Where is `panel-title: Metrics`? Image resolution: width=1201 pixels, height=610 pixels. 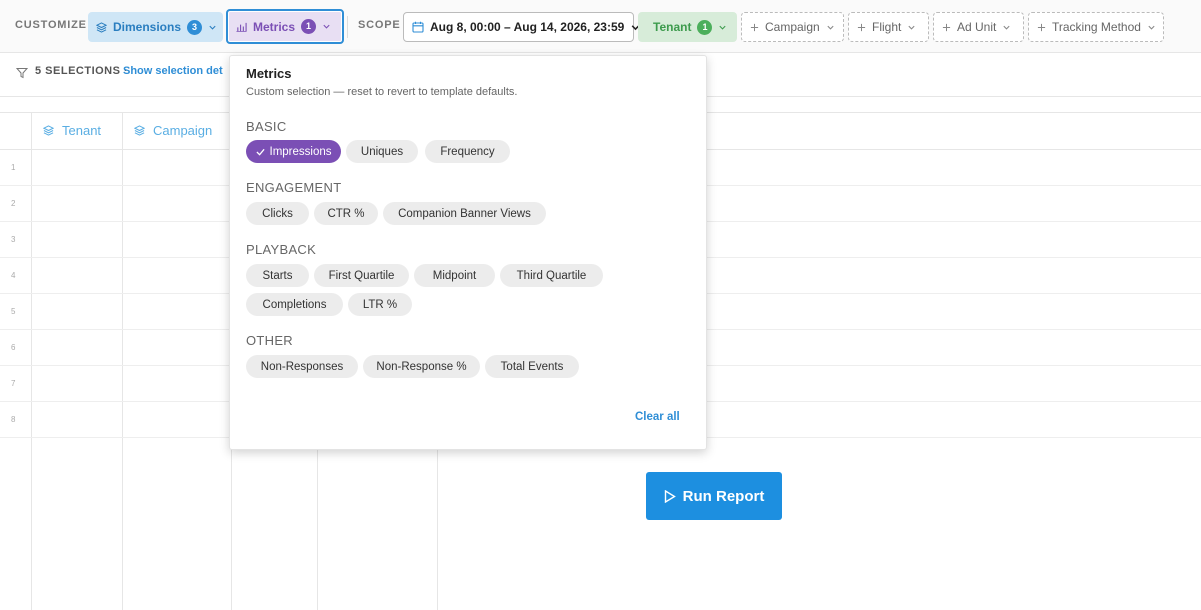
panel-title: Metrics is located at coordinates (269, 73).